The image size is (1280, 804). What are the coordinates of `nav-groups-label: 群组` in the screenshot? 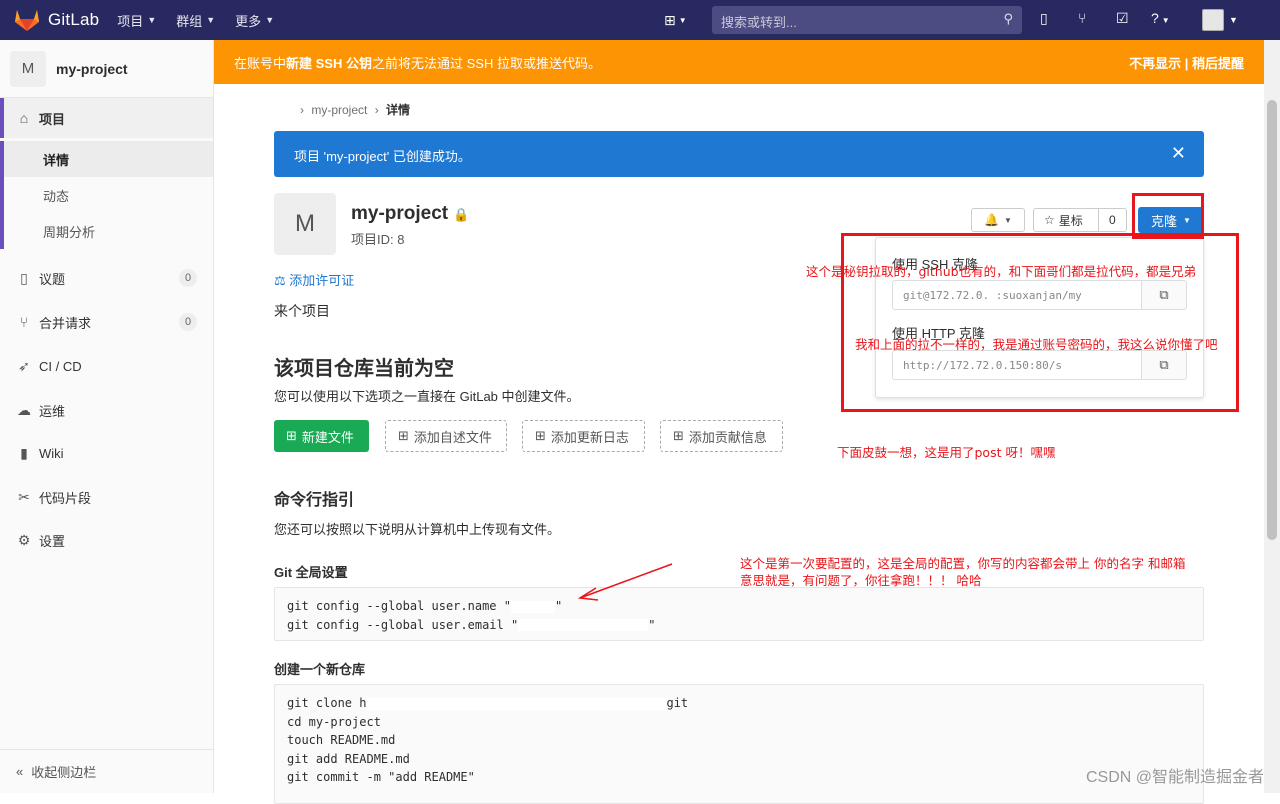 It's located at (189, 20).